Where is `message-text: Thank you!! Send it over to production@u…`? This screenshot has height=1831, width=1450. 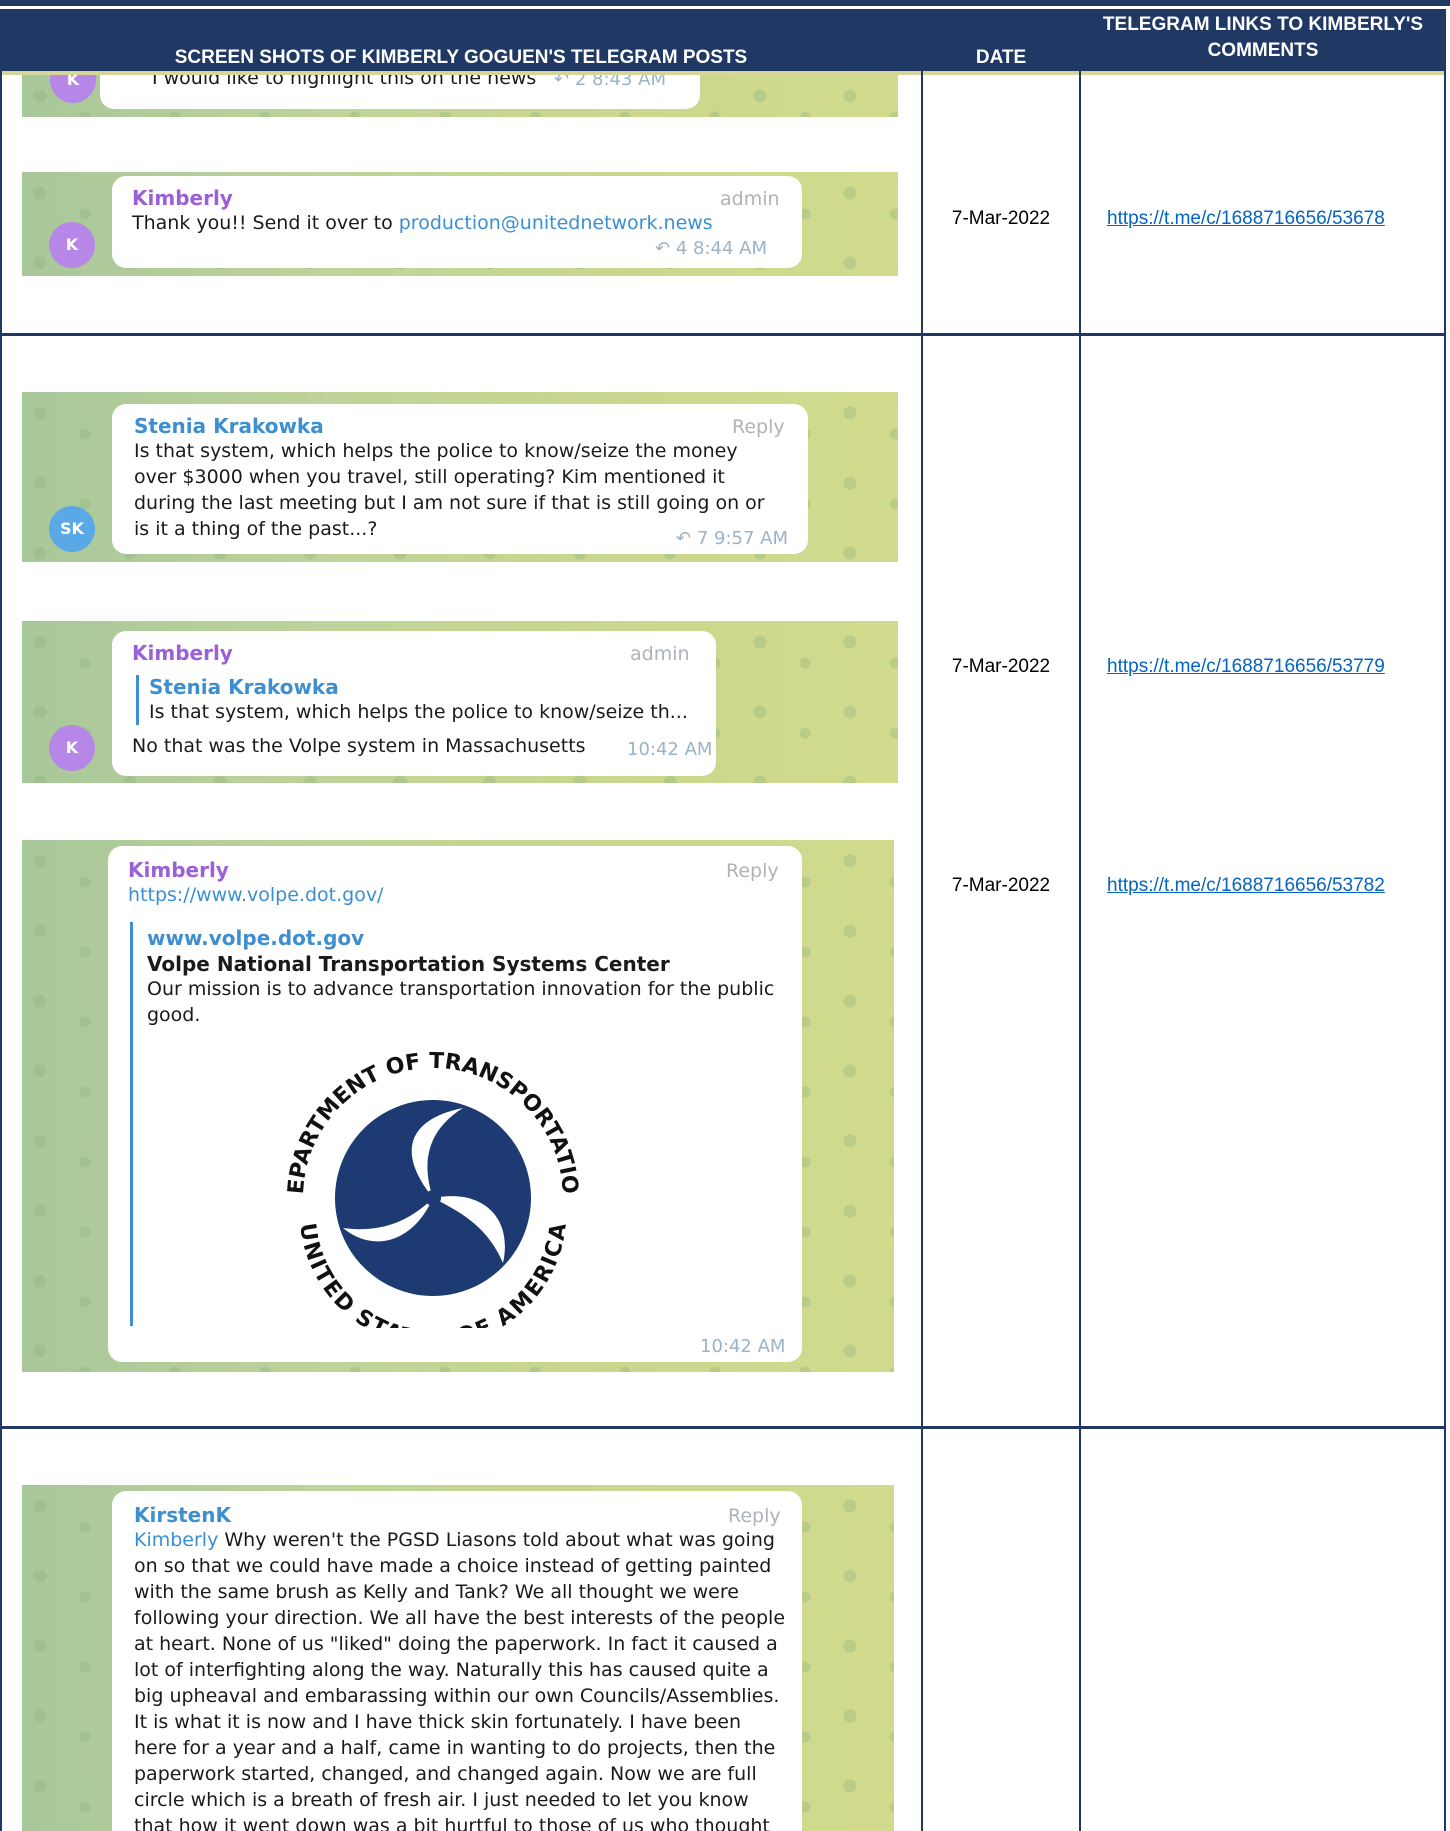 message-text: Thank you!! Send it over to production@u… is located at coordinates (422, 223).